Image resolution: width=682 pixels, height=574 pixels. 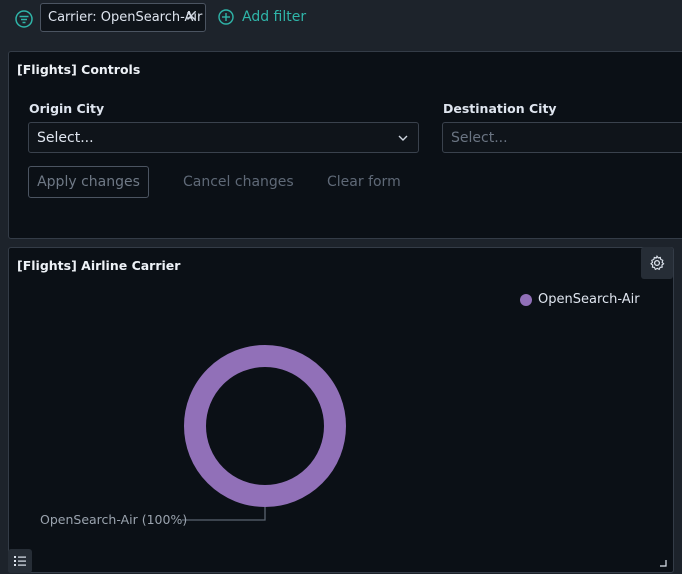 I want to click on legend-toggle-button, so click(x=20, y=561).